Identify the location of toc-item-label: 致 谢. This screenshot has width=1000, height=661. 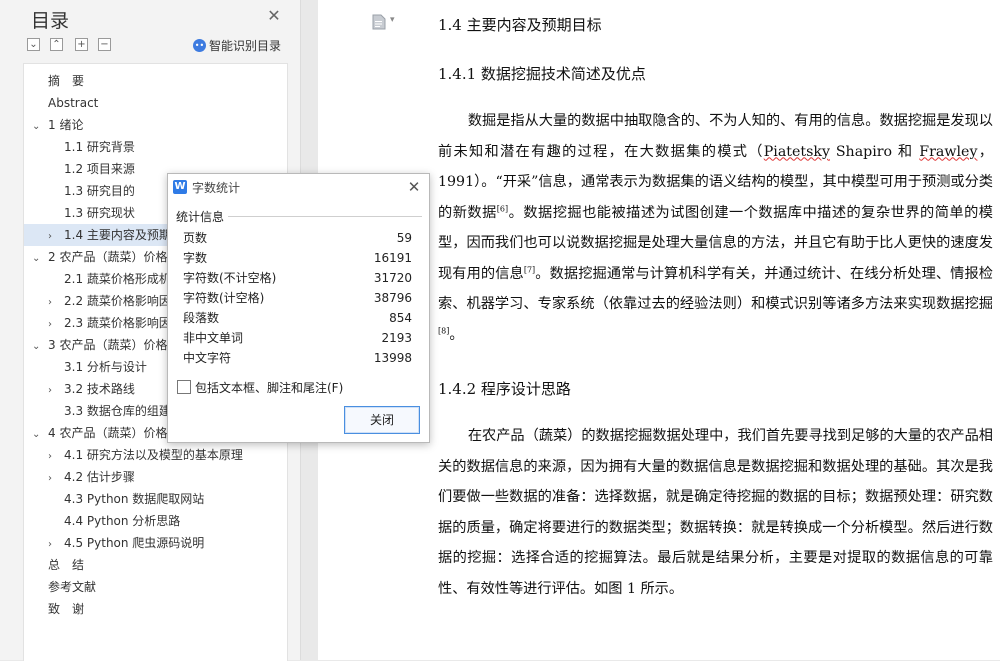
(66, 609).